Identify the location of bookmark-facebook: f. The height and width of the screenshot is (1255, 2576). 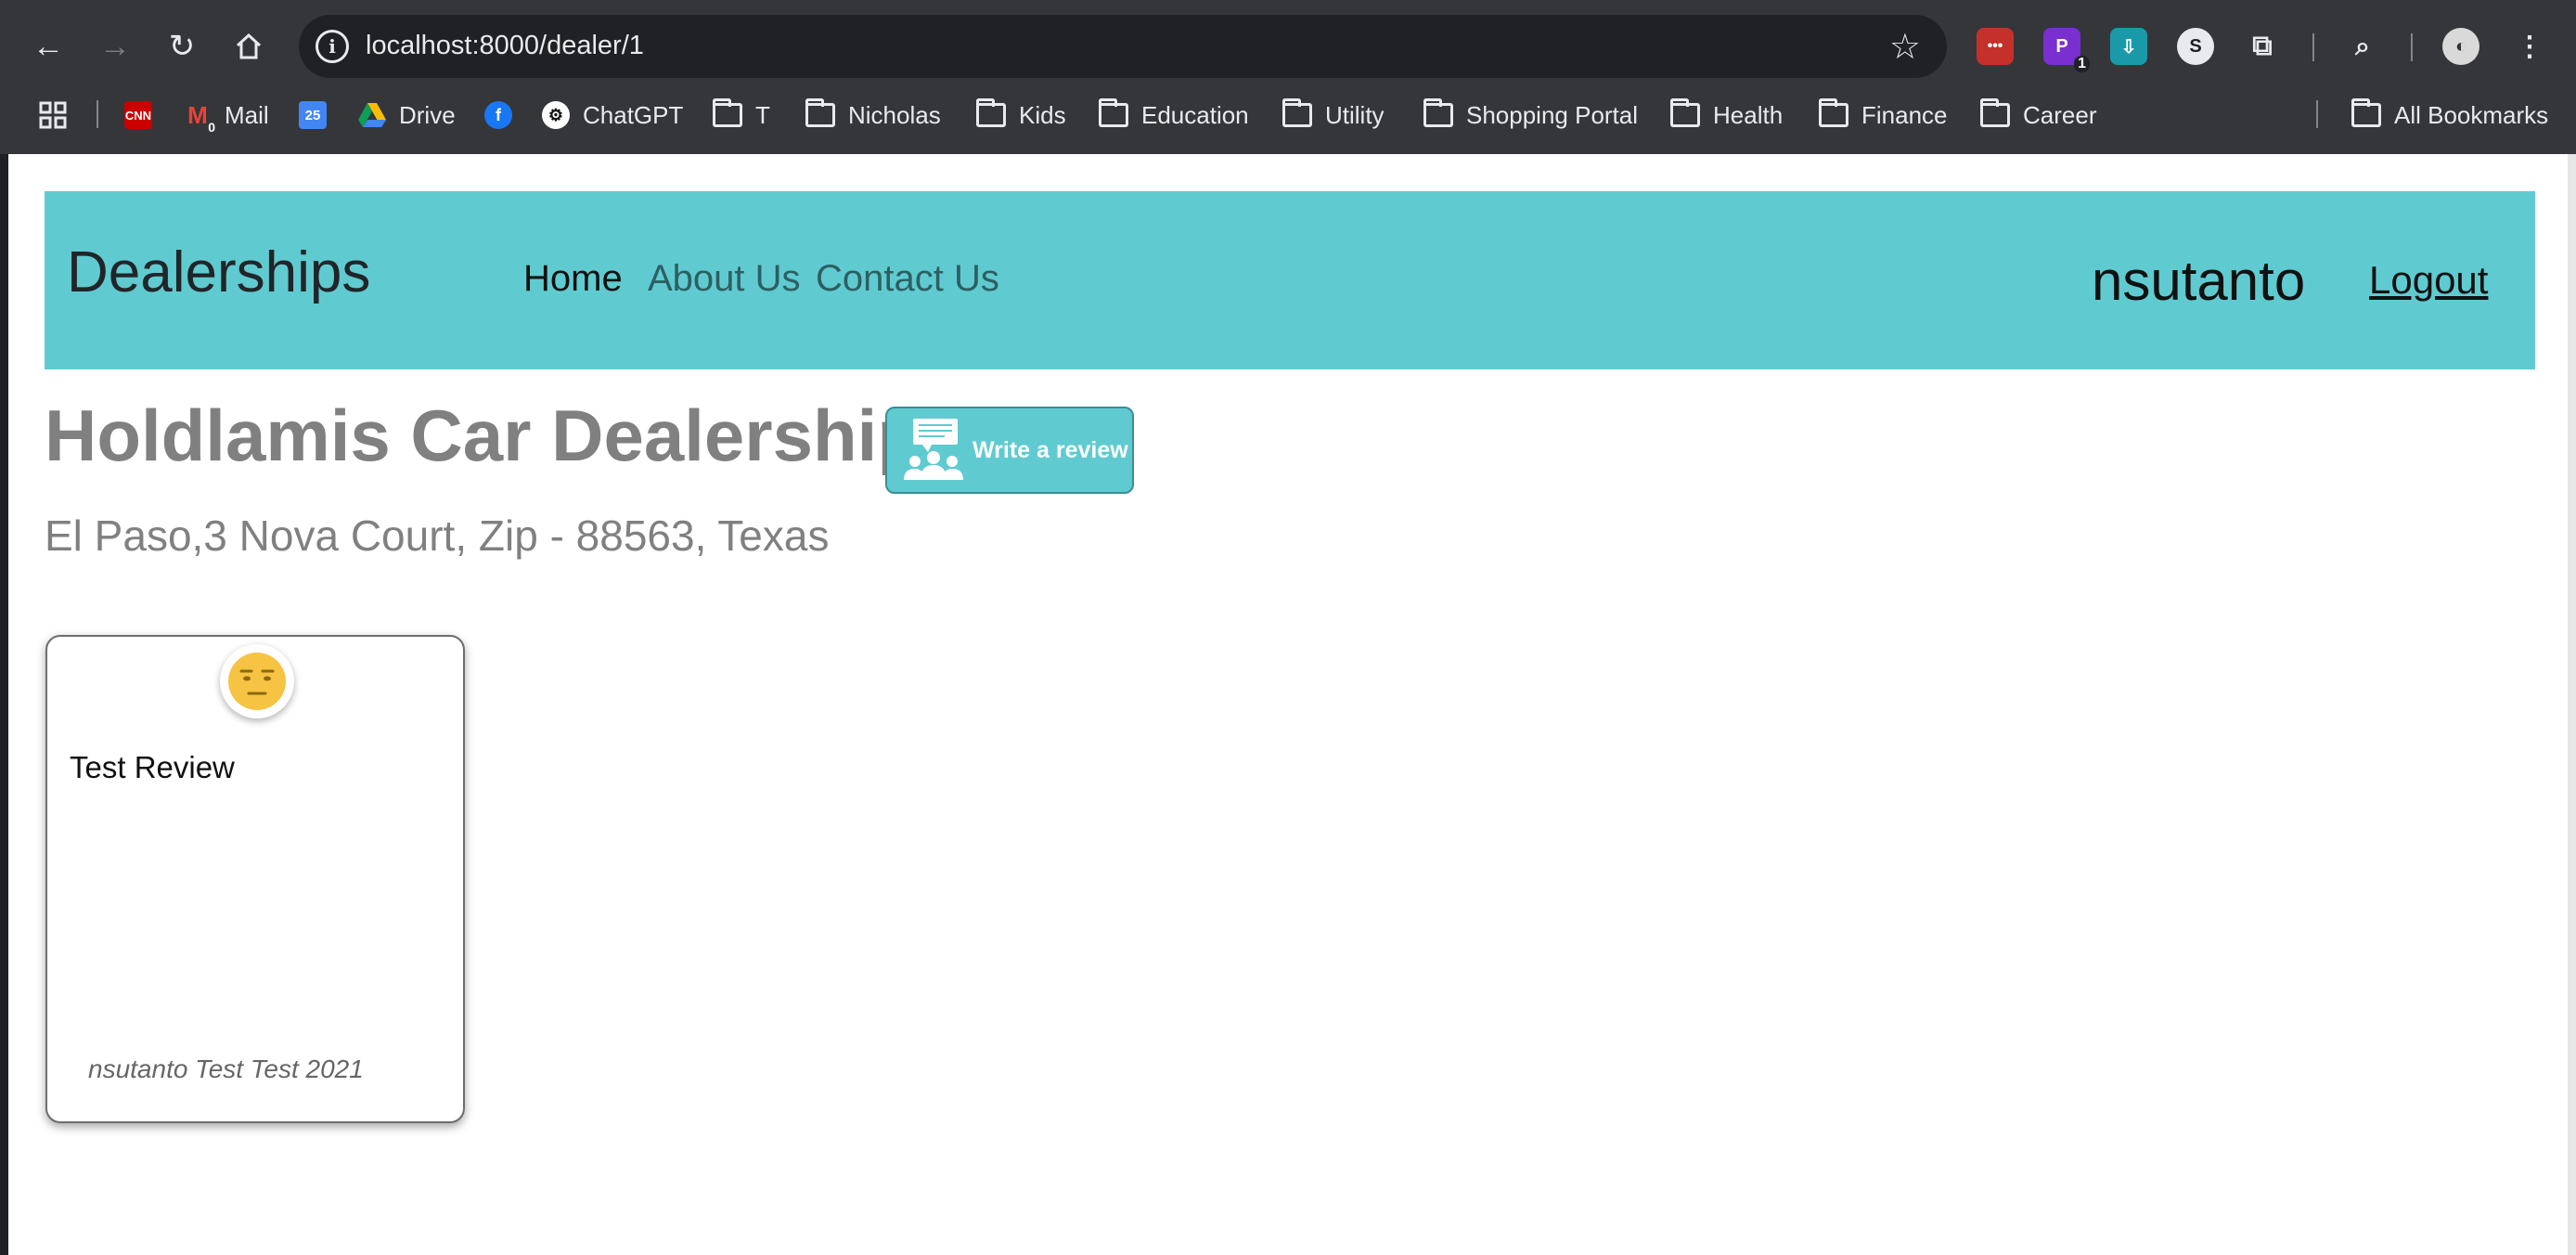
(498, 115).